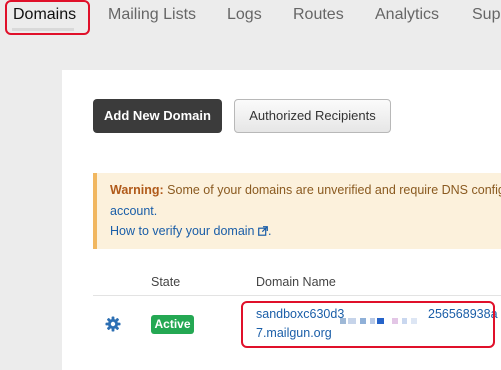 This screenshot has width=501, height=370. I want to click on tab-suppressions: Supp, so click(486, 15).